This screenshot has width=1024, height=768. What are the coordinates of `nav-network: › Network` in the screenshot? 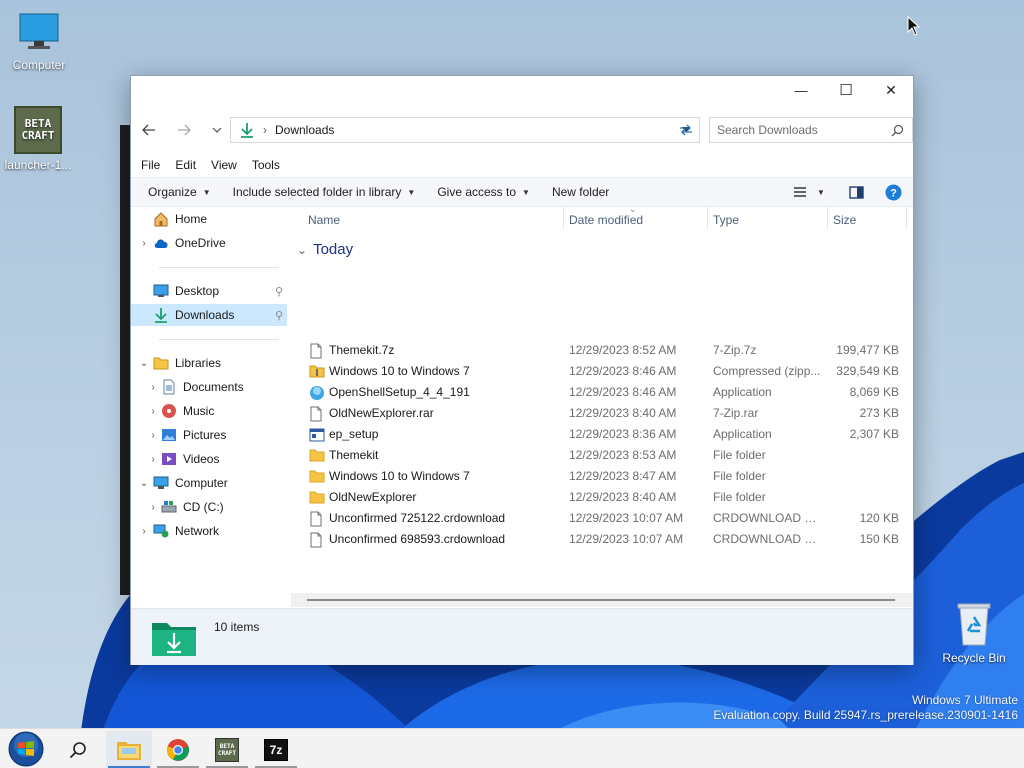 It's located at (209, 531).